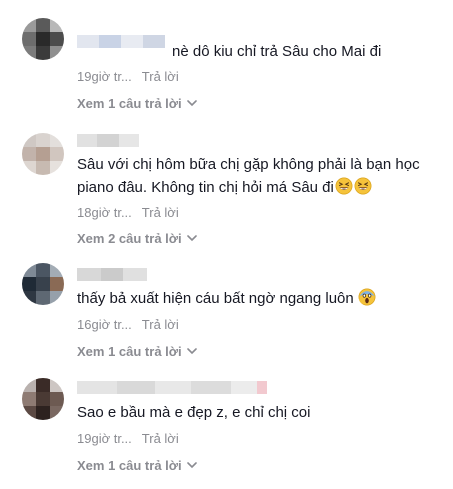 The width and height of the screenshot is (453, 489). Describe the element at coordinates (205, 187) in the screenshot. I see `comment-text-segment: piano đâu. Không tin chị hỏi má Sâu đi` at that location.